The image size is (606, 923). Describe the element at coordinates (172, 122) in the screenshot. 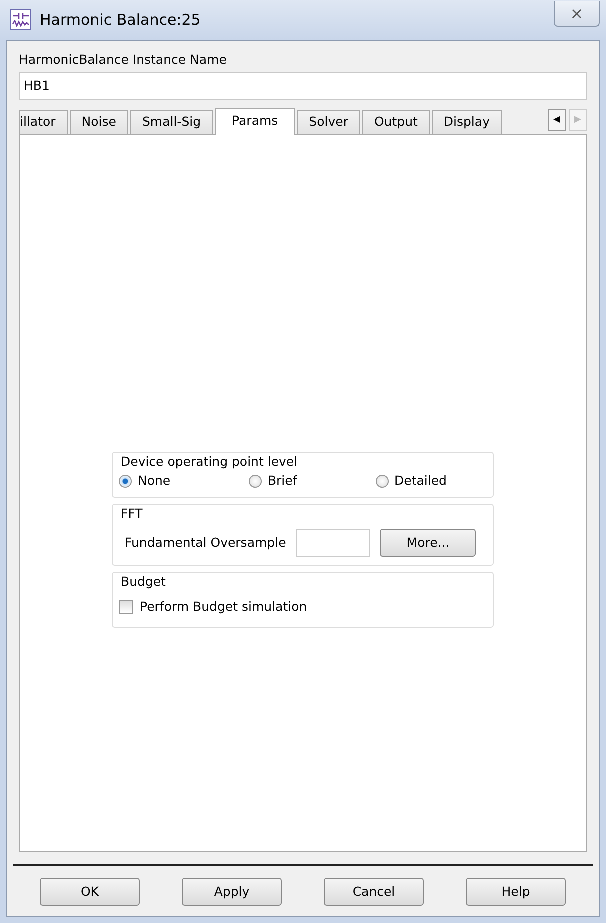

I see `tab: Small-Sig` at that location.